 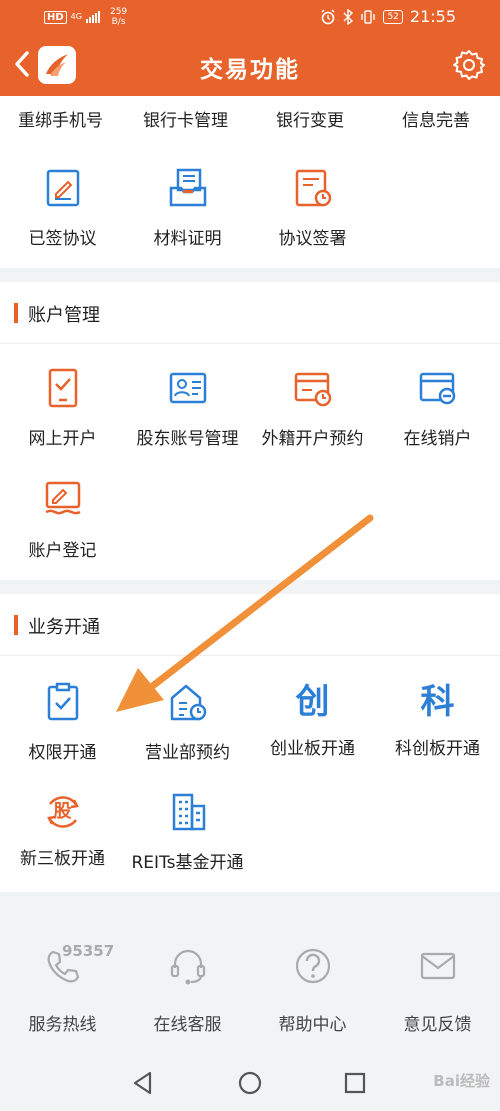 What do you see at coordinates (328, 16) in the screenshot?
I see `alarm-icon` at bounding box center [328, 16].